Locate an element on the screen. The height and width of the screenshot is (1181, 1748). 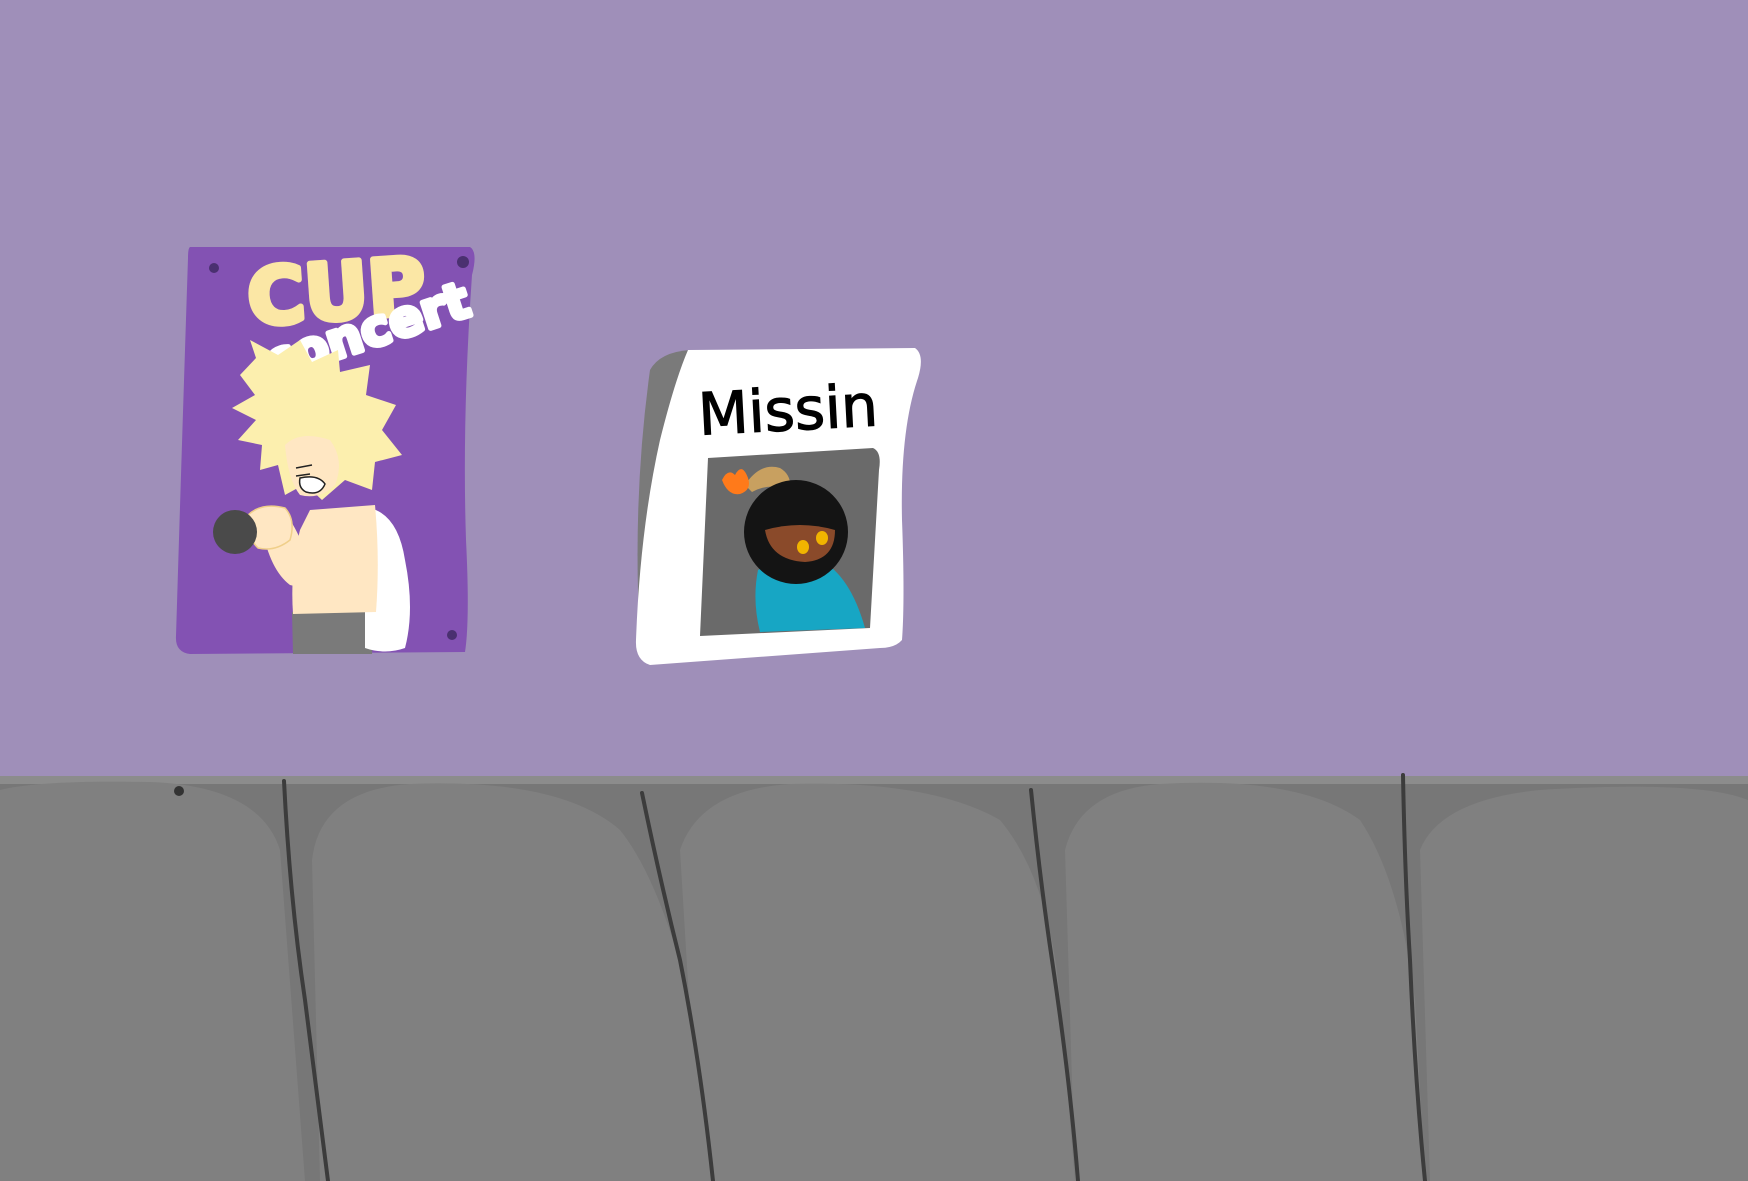
concert-poster: CUP concert is located at coordinates (327, 446).